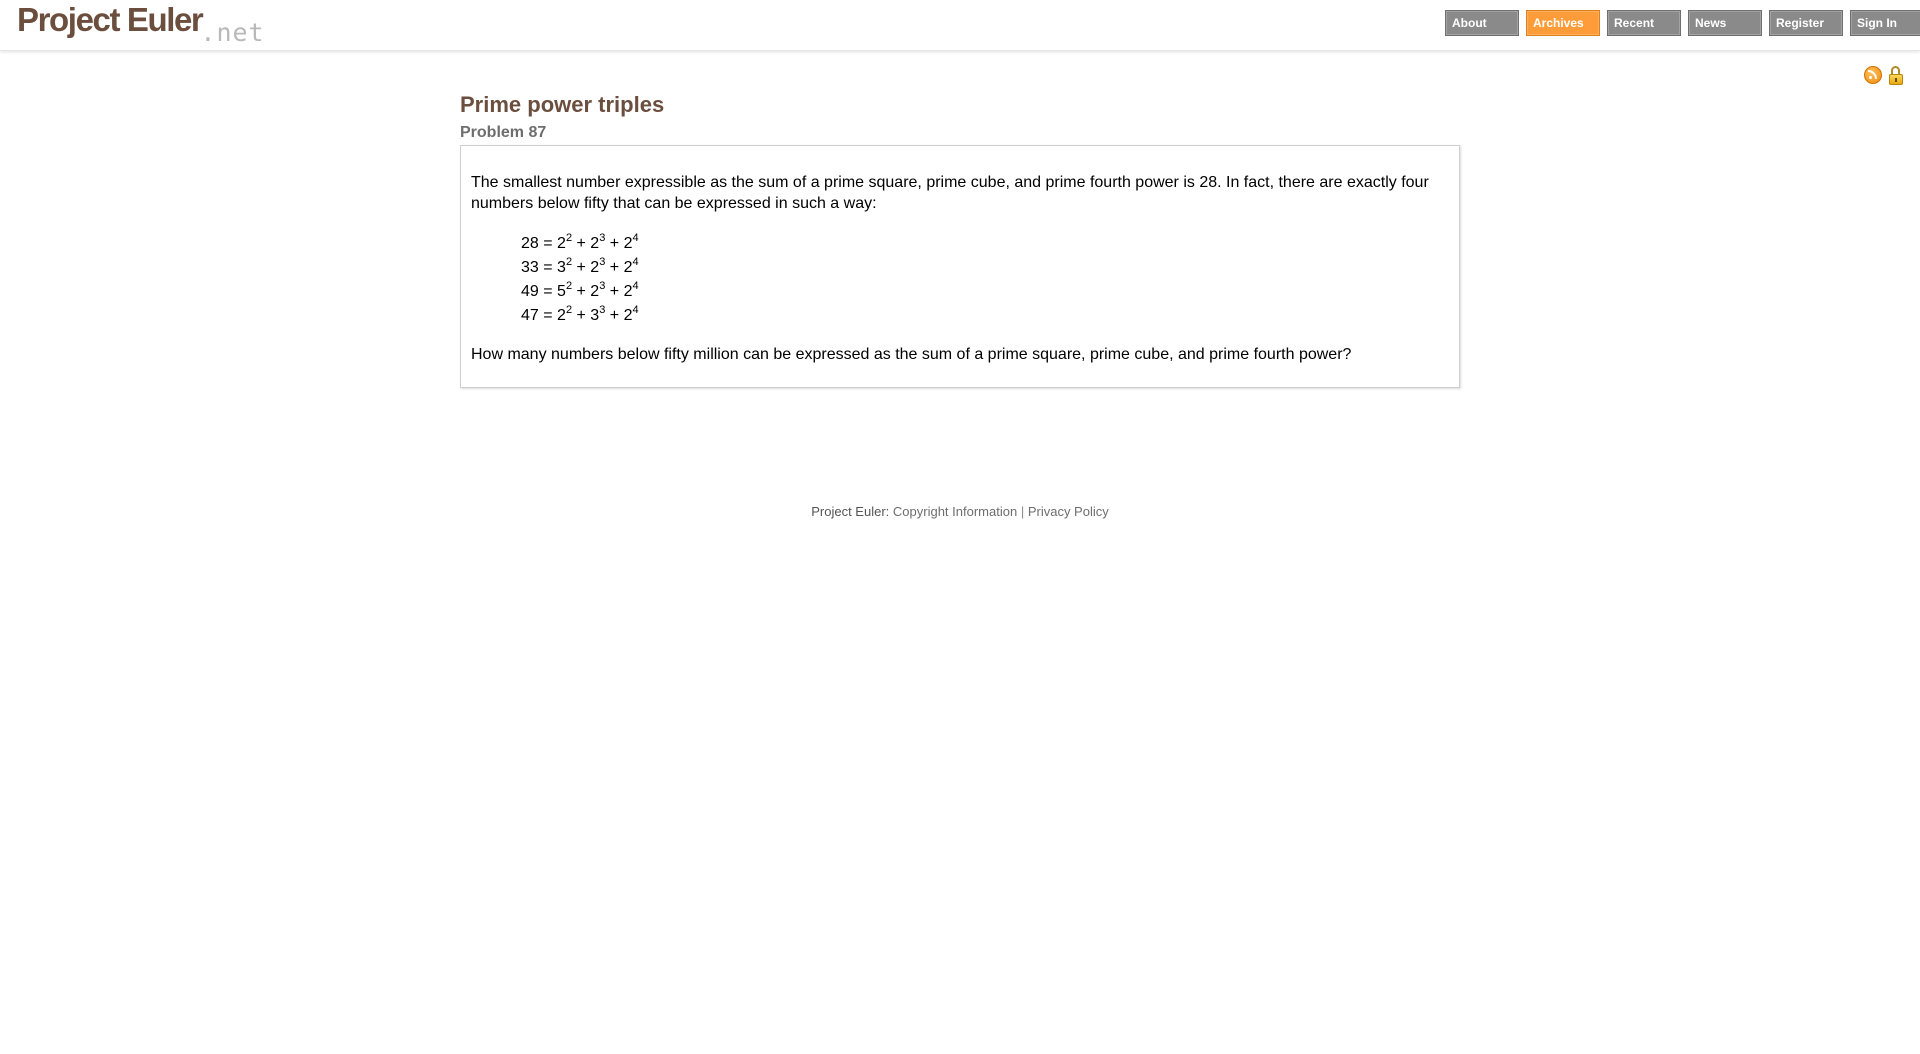 The image size is (1920, 1054). Describe the element at coordinates (562, 104) in the screenshot. I see `problem-title: Prime power triples` at that location.